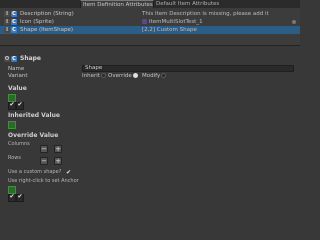  What do you see at coordinates (44, 161) in the screenshot?
I see `rows-decrement-button: −` at bounding box center [44, 161].